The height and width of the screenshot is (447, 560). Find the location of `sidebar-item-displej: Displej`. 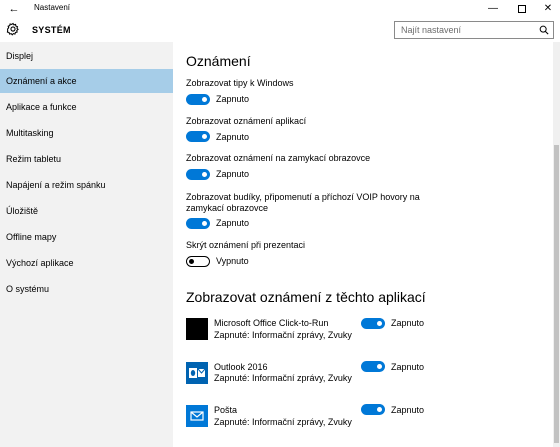

sidebar-item-displej: Displej is located at coordinates (86, 56).